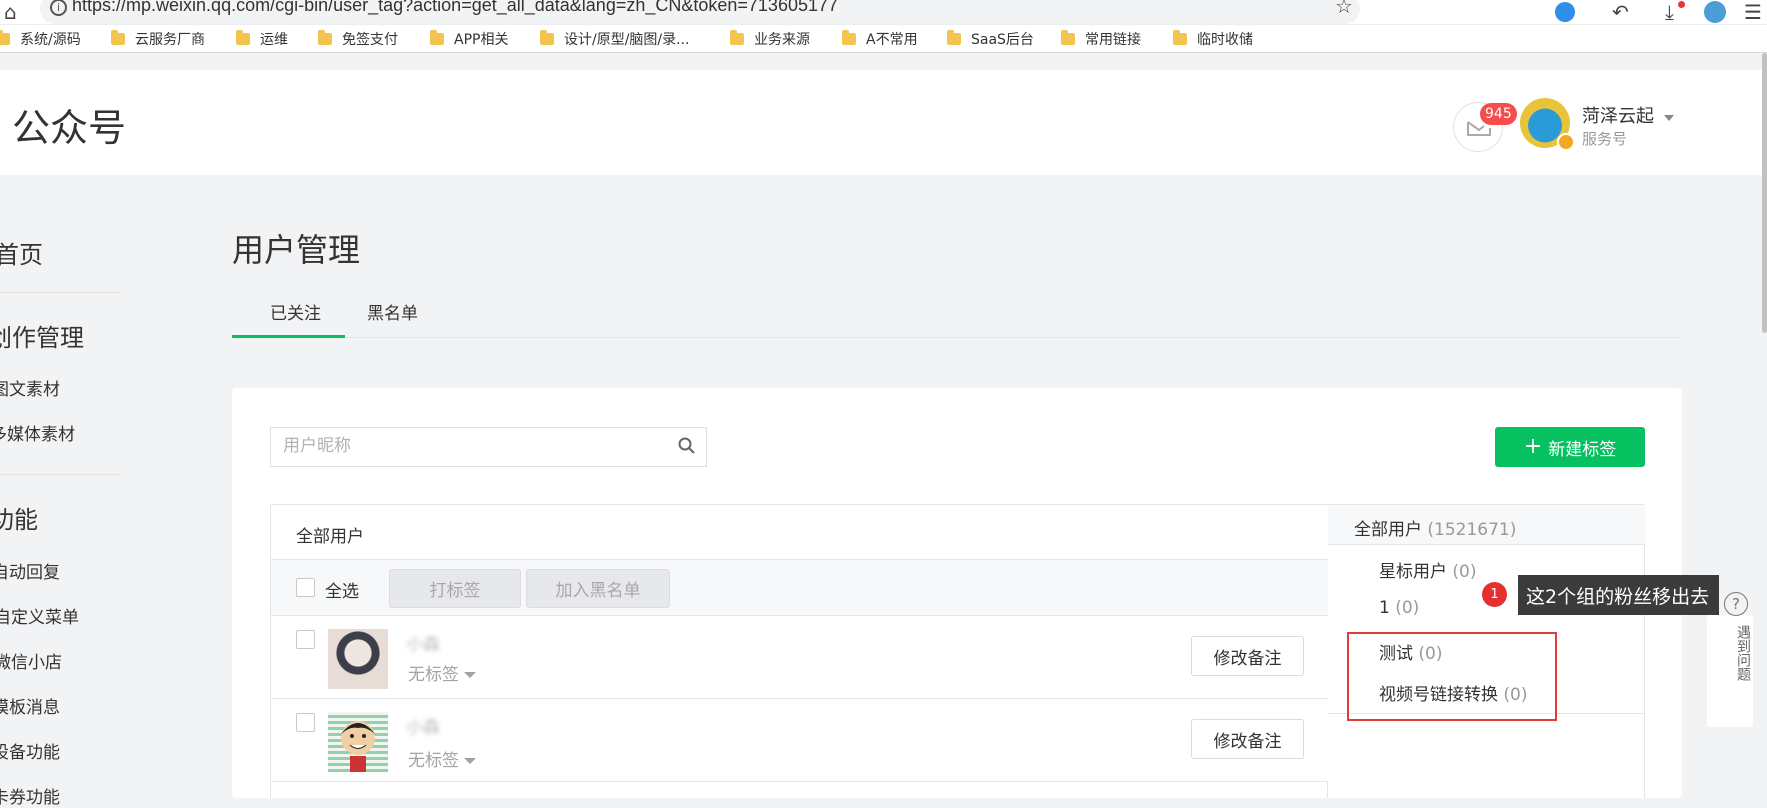 This screenshot has width=1767, height=808. Describe the element at coordinates (358, 39) in the screenshot. I see `bookmark-item: 免签支付` at that location.